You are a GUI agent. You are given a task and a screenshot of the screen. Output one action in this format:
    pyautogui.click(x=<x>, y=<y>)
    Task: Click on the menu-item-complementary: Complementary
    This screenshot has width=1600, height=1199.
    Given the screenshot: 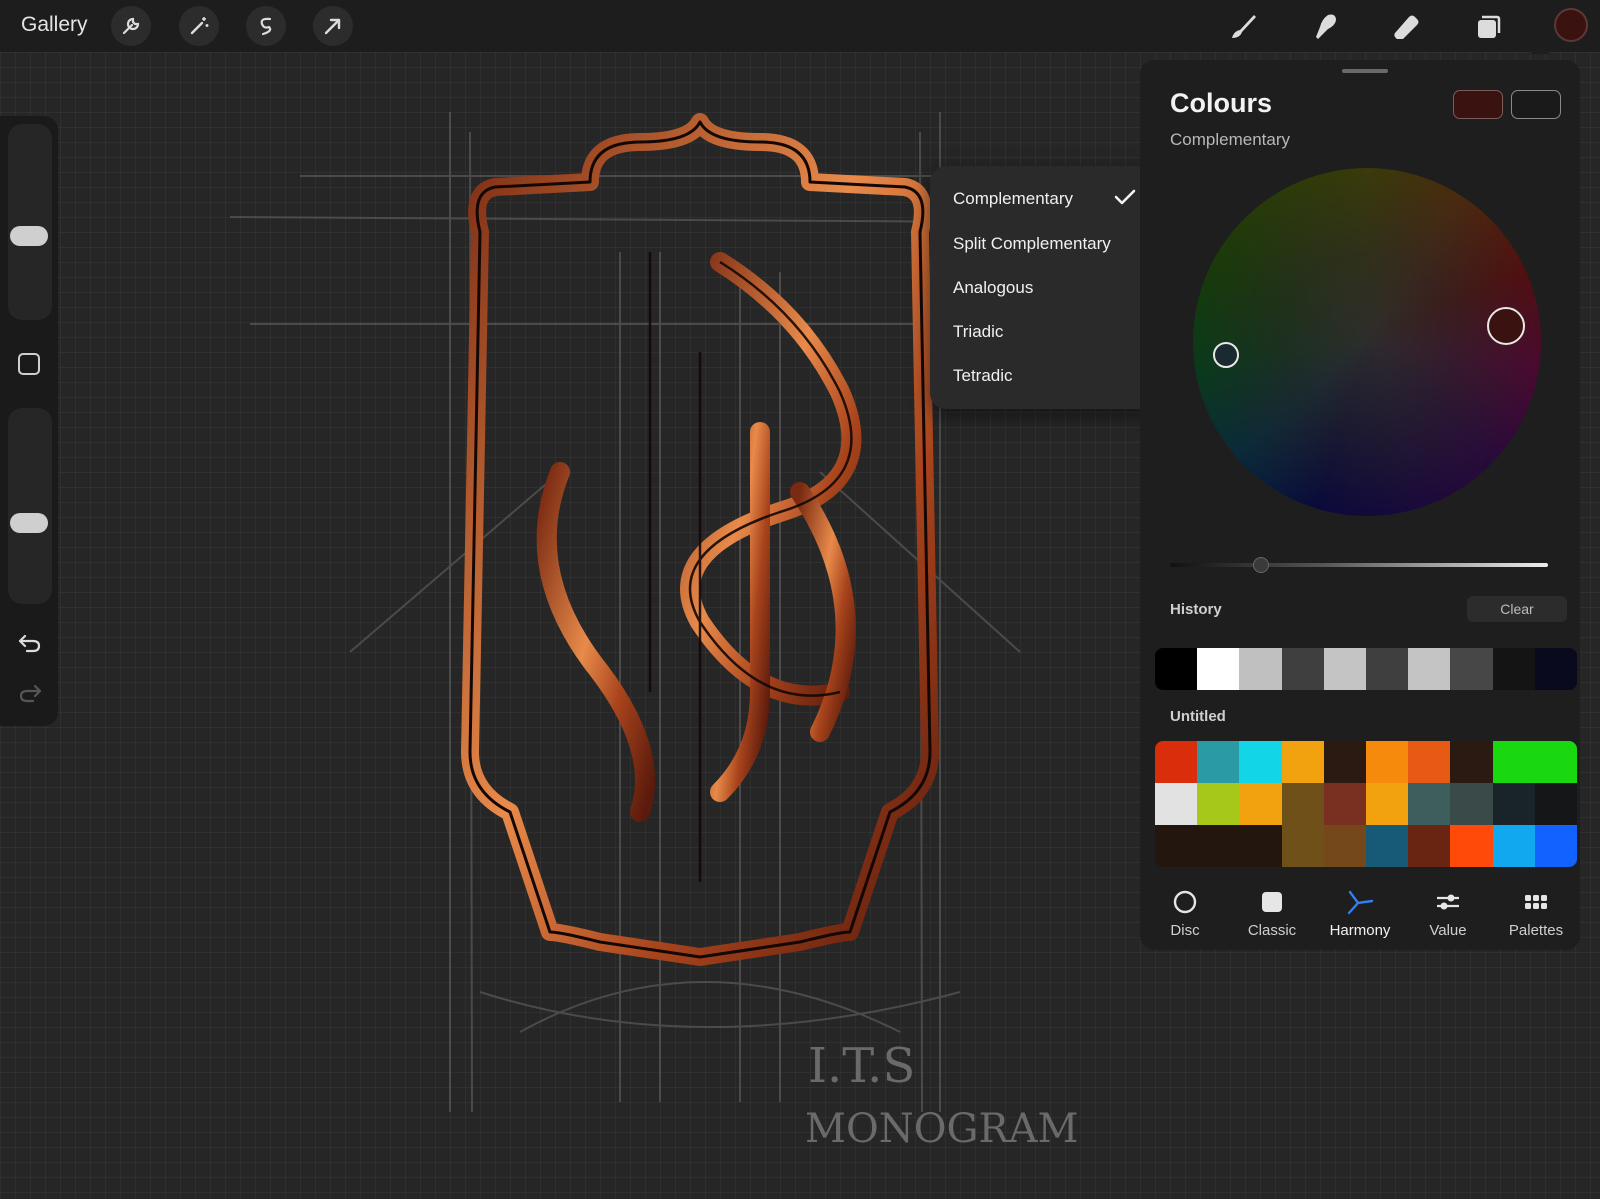 What is the action you would take?
    pyautogui.click(x=1013, y=199)
    